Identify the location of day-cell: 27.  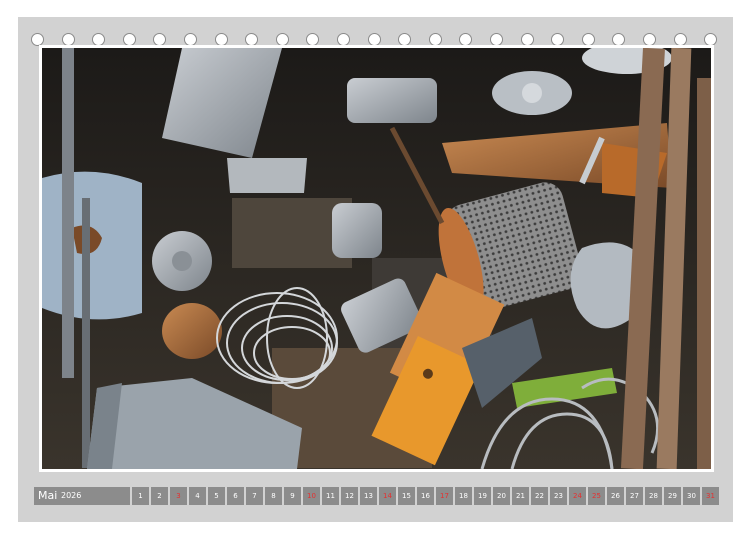
(634, 496).